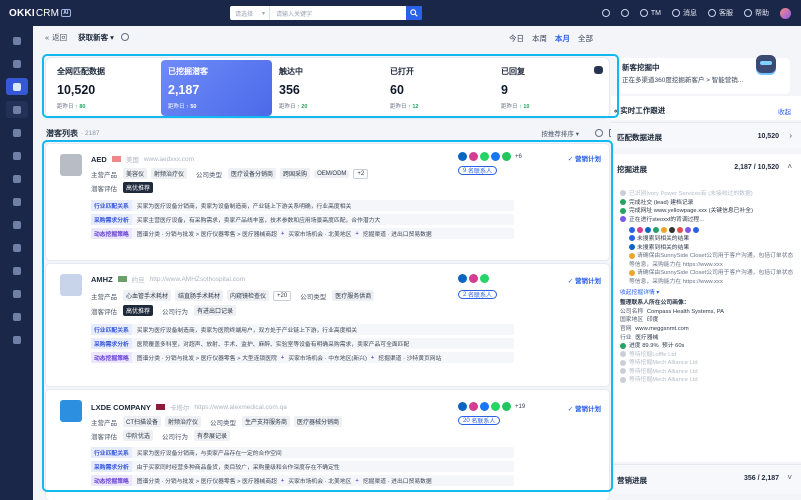 The height and width of the screenshot is (500, 801). I want to click on rating-badge: 中阶优选, so click(138, 435).